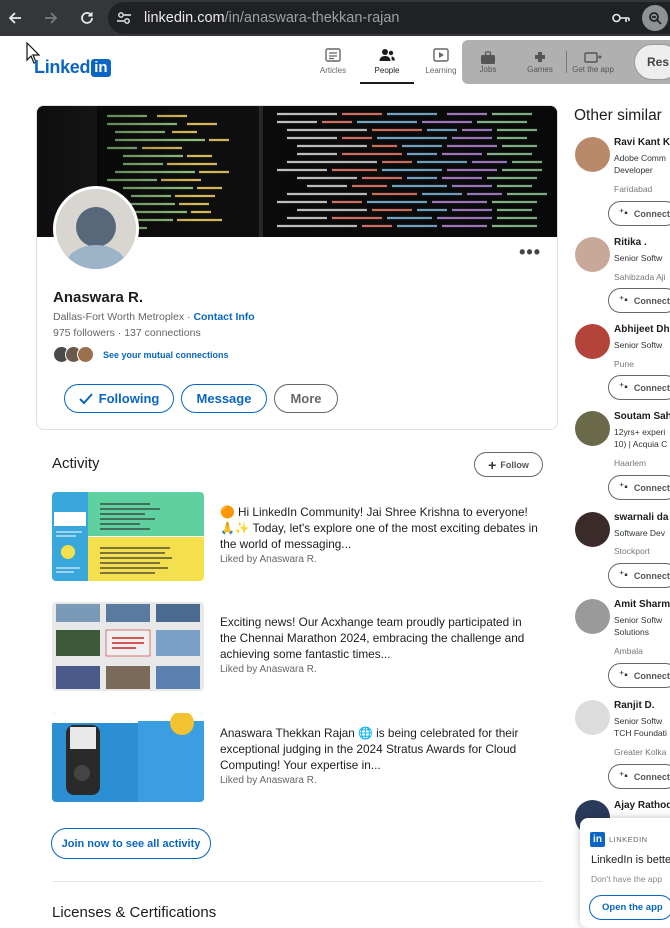 Image resolution: width=670 pixels, height=928 pixels. Describe the element at coordinates (593, 57) in the screenshot. I see `get-app-icon` at that location.